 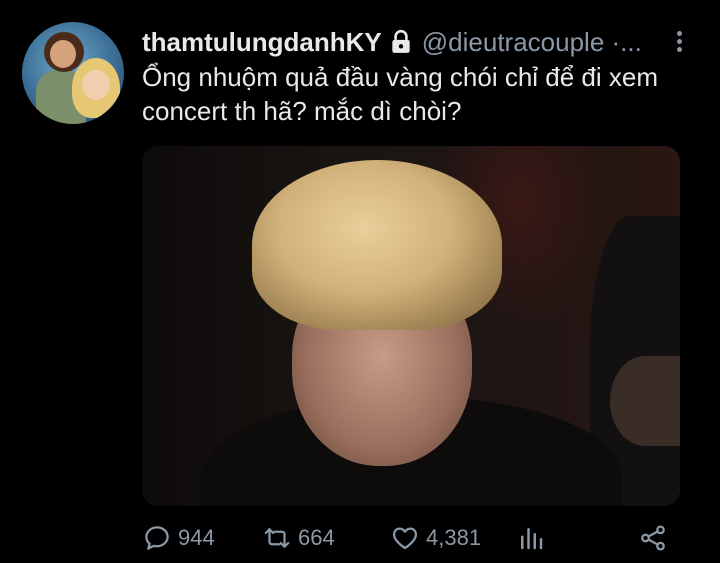 What do you see at coordinates (196, 537) in the screenshot?
I see `reply-count: 944` at bounding box center [196, 537].